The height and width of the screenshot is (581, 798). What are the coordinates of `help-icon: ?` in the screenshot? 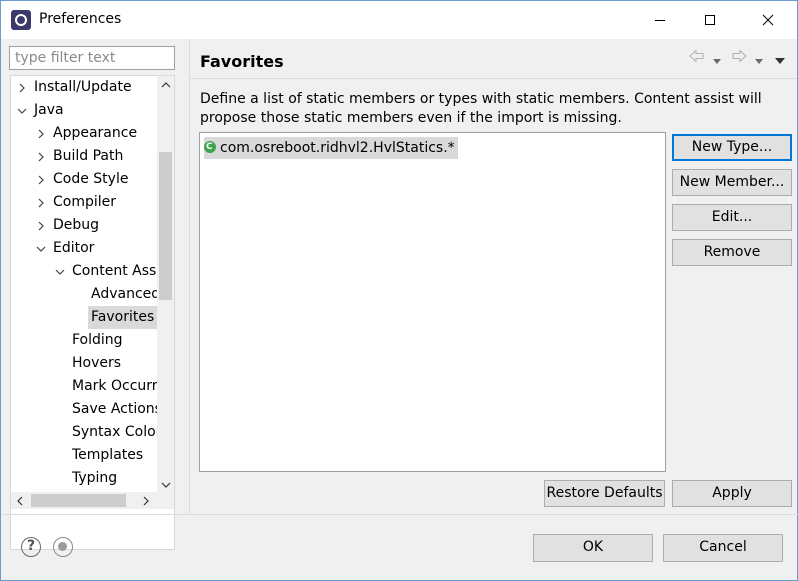 It's located at (31, 547).